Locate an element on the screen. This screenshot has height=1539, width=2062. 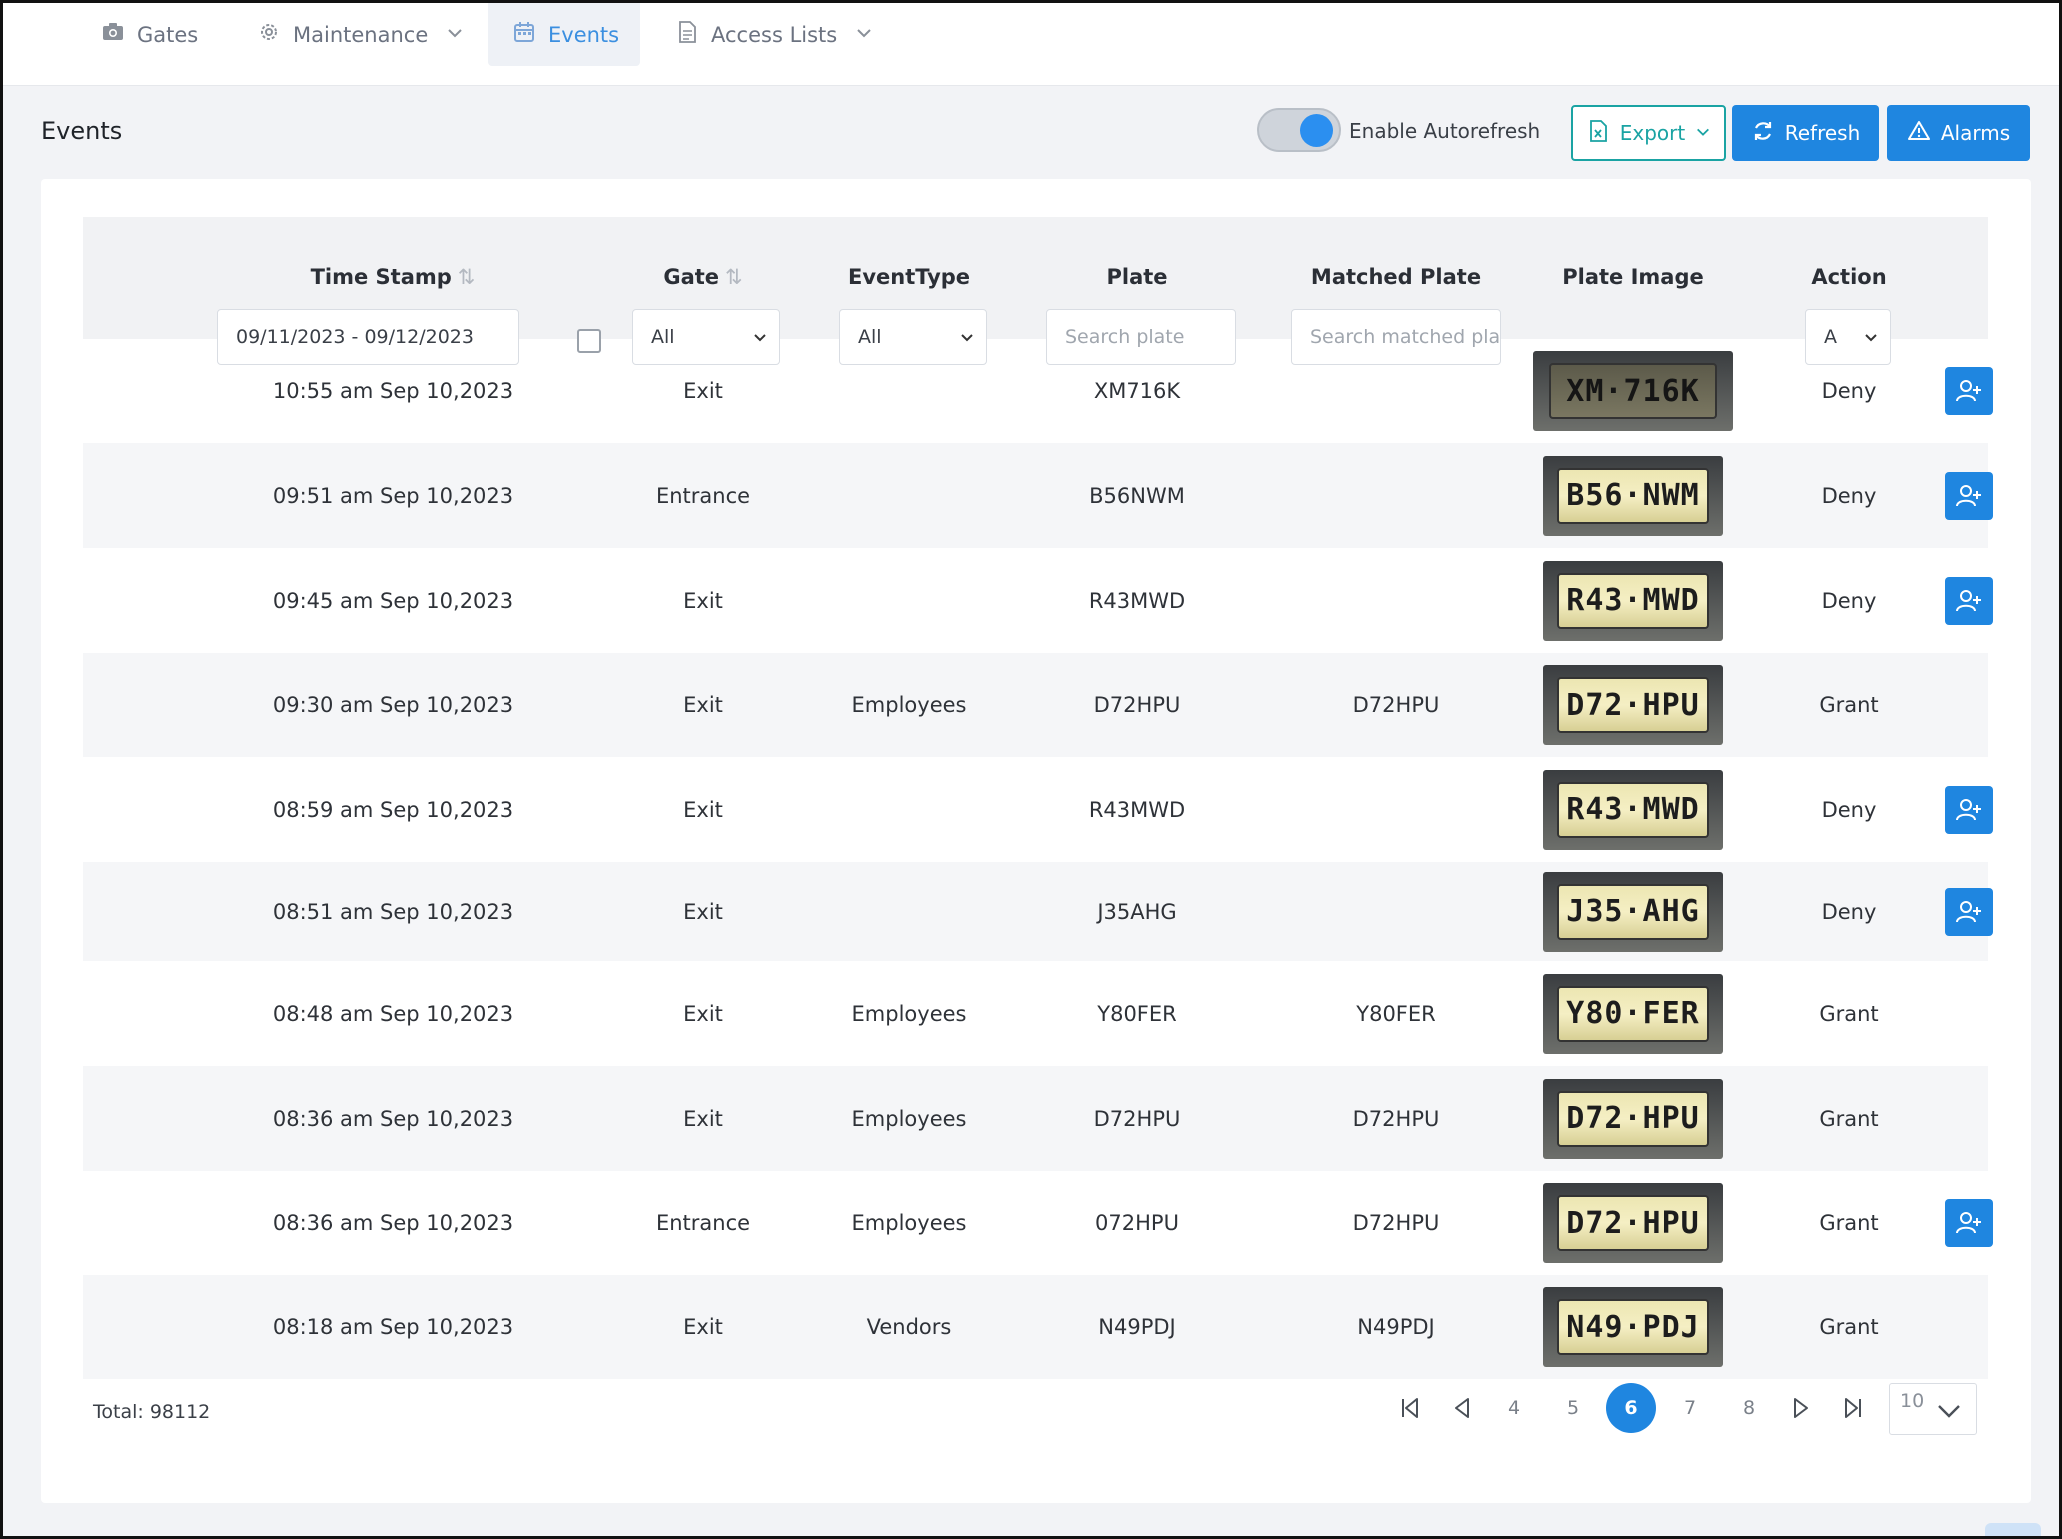
plate-image-text: R43·MWD is located at coordinates (1633, 600).